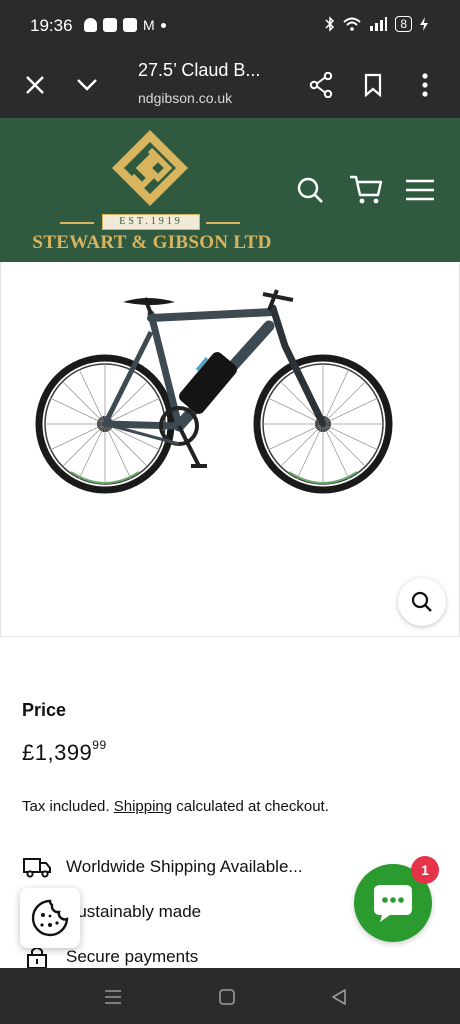  What do you see at coordinates (68, 806) in the screenshot?
I see `tax-prefix: Tax included.` at bounding box center [68, 806].